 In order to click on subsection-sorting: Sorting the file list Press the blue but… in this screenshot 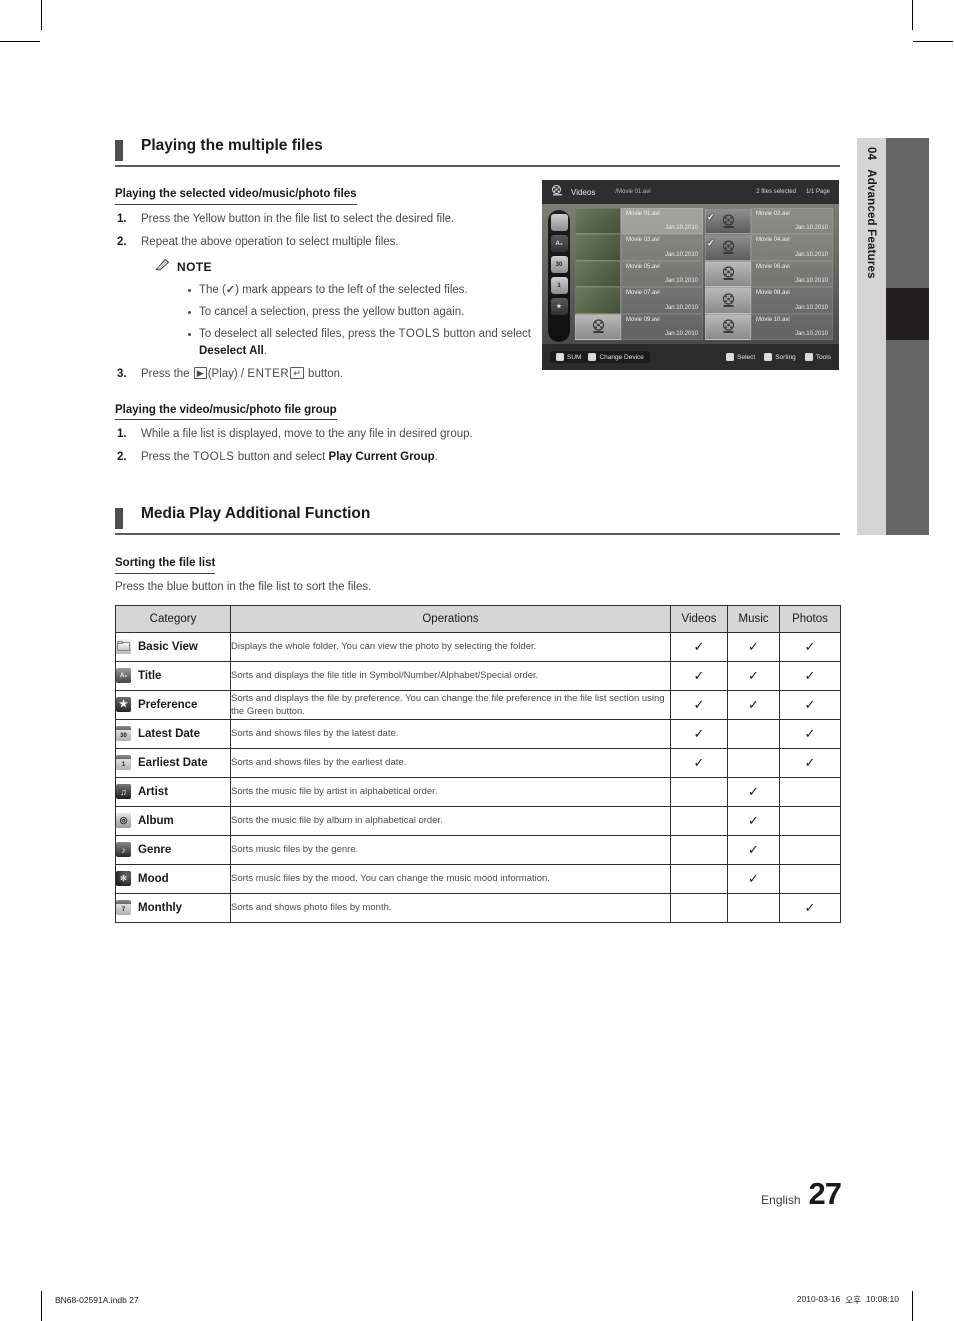, I will do `click(477, 574)`.